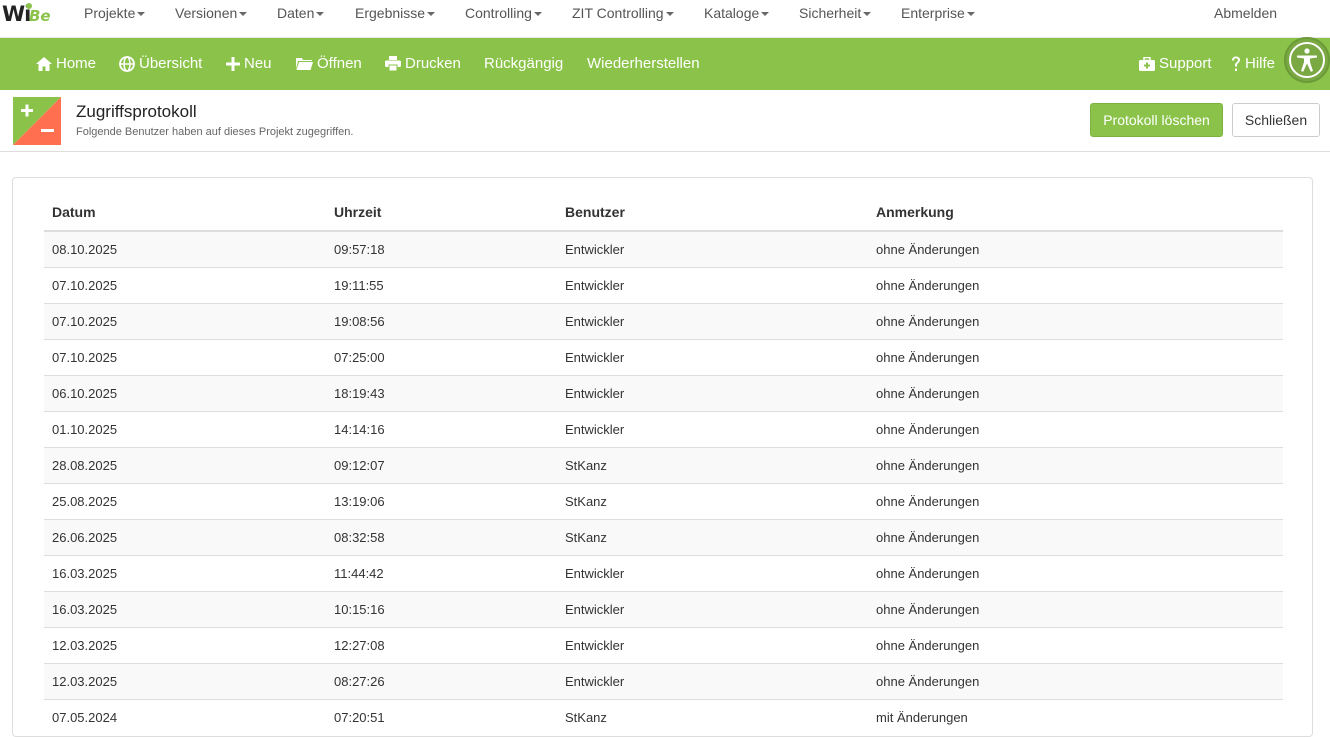  What do you see at coordinates (1185, 63) in the screenshot?
I see `toolbar-support-label: Support` at bounding box center [1185, 63].